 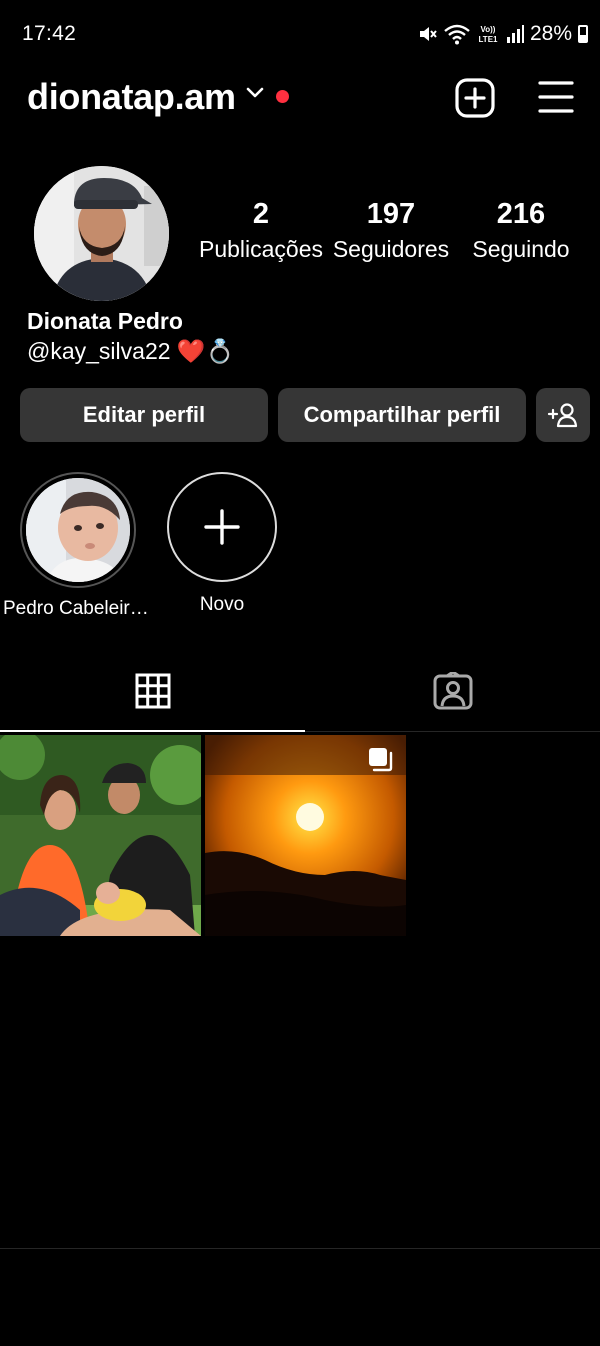 I want to click on tab-posts-grid, so click(x=152, y=691).